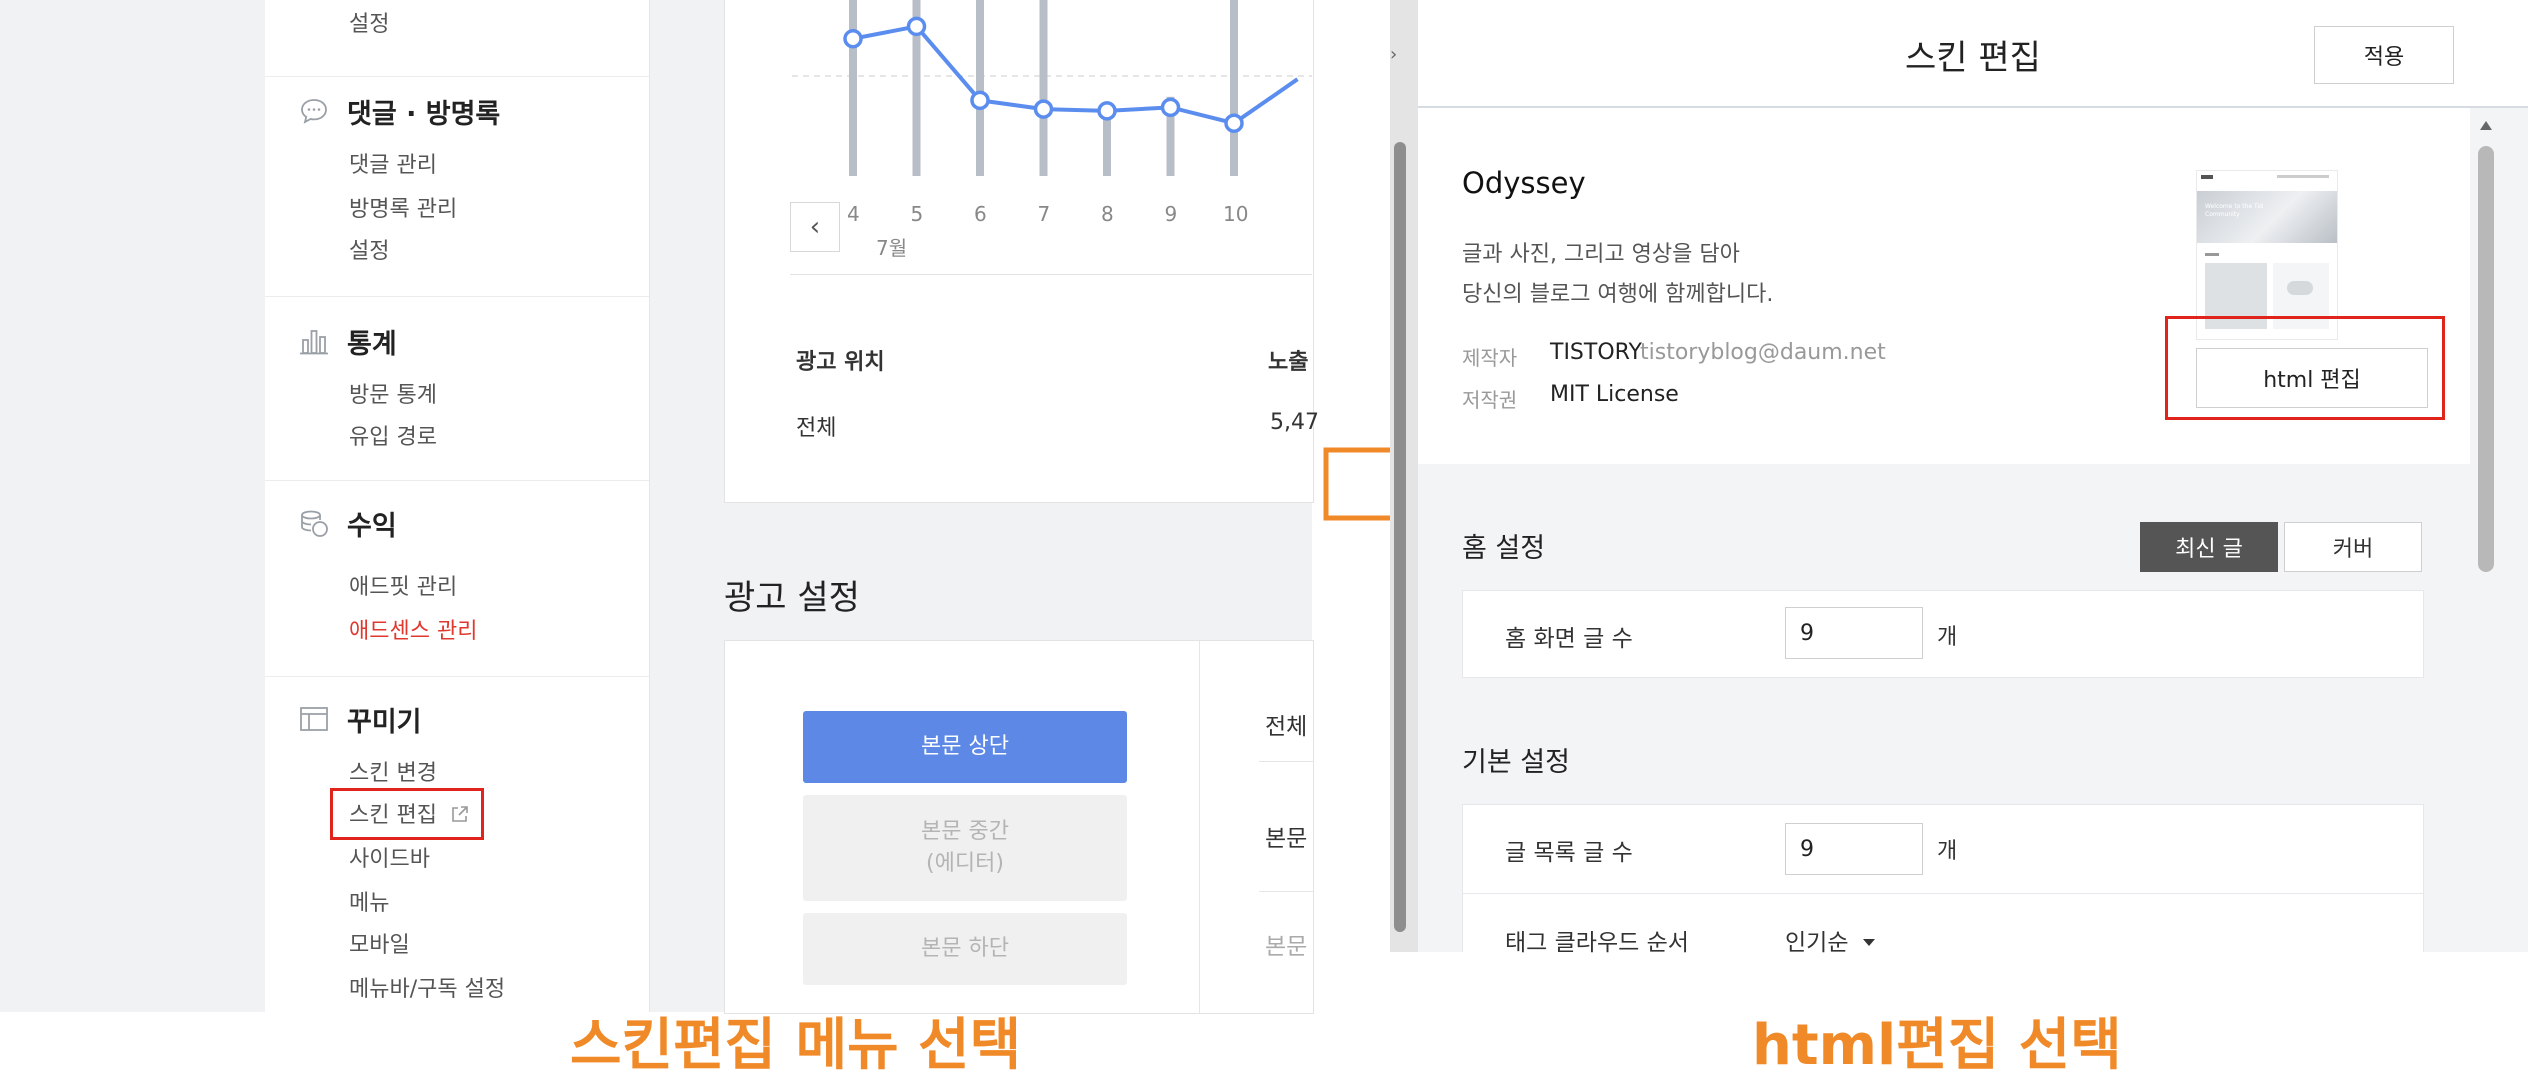 This screenshot has width=2528, height=1087. Describe the element at coordinates (1524, 183) in the screenshot. I see `theme-name: Odyssey` at that location.